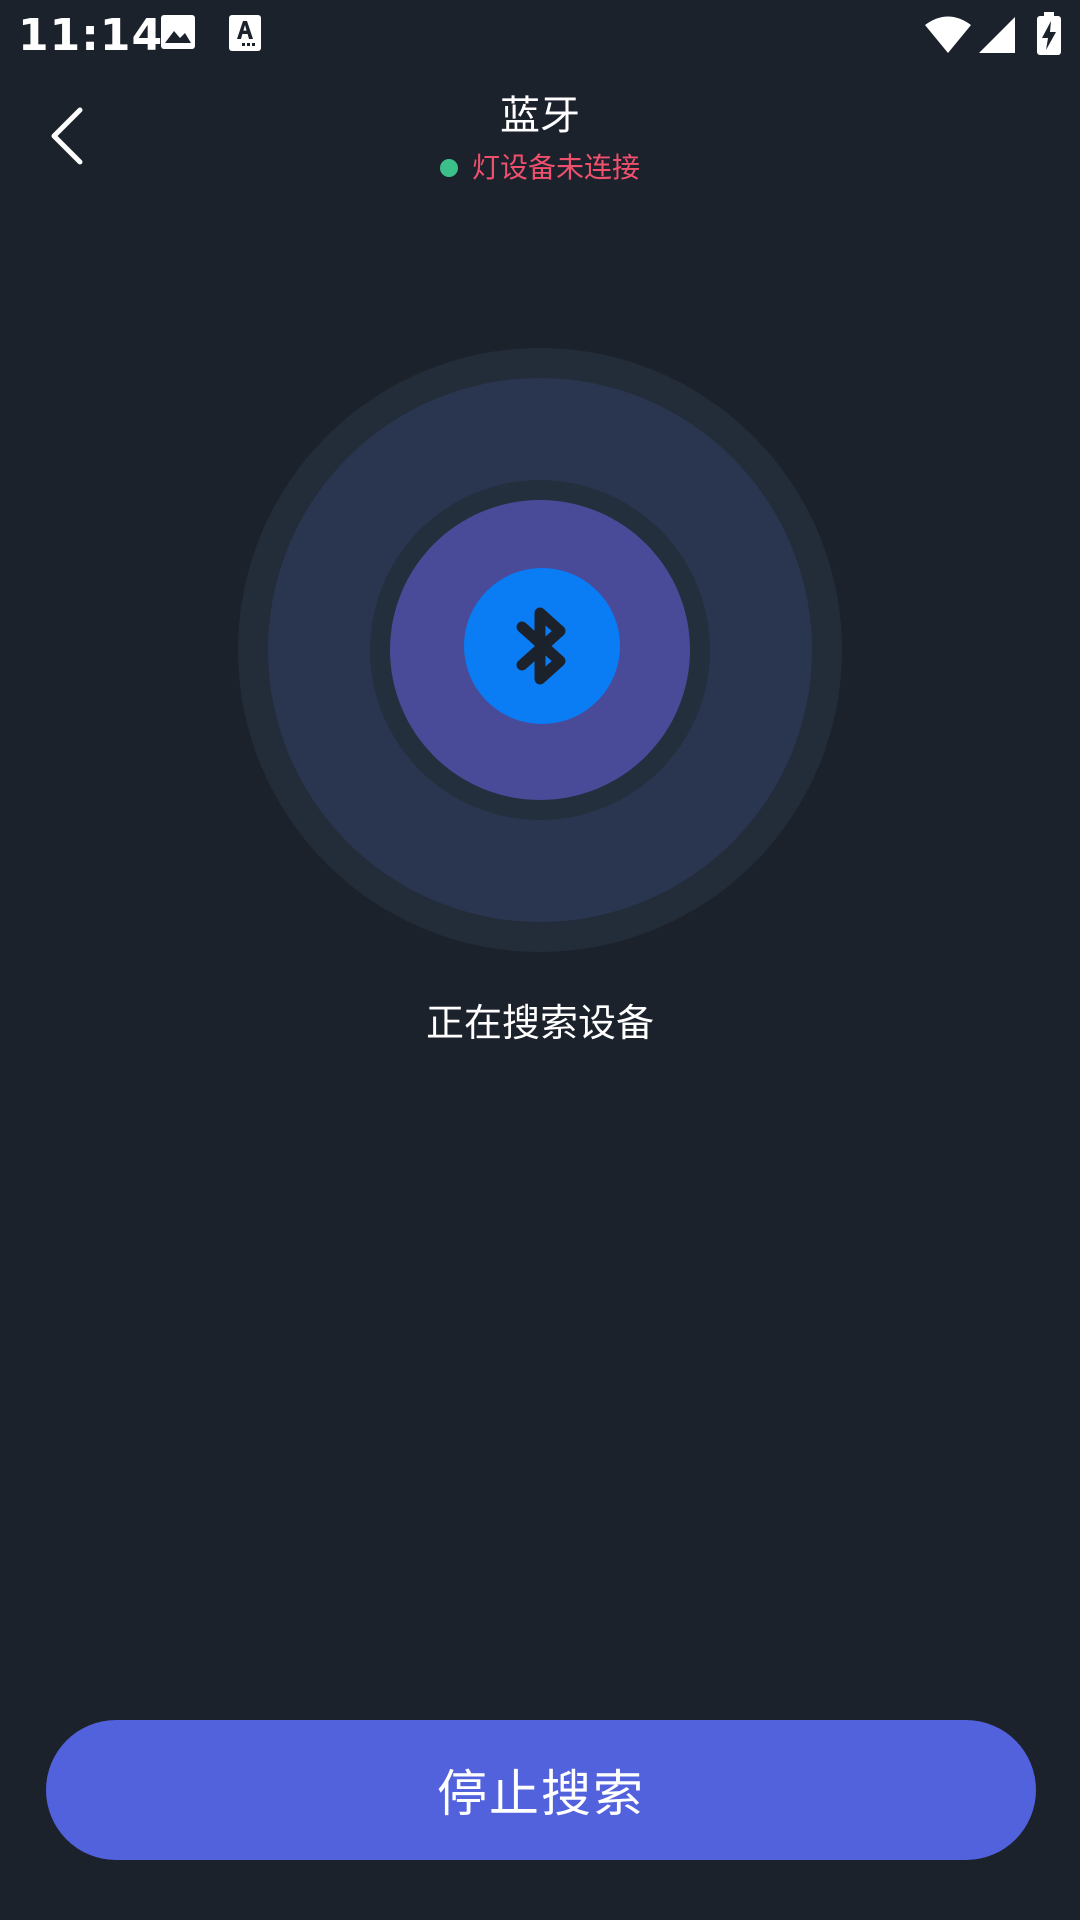 This screenshot has width=1080, height=1920. What do you see at coordinates (555, 167) in the screenshot?
I see `connection-status-text: 灯设备未连接` at bounding box center [555, 167].